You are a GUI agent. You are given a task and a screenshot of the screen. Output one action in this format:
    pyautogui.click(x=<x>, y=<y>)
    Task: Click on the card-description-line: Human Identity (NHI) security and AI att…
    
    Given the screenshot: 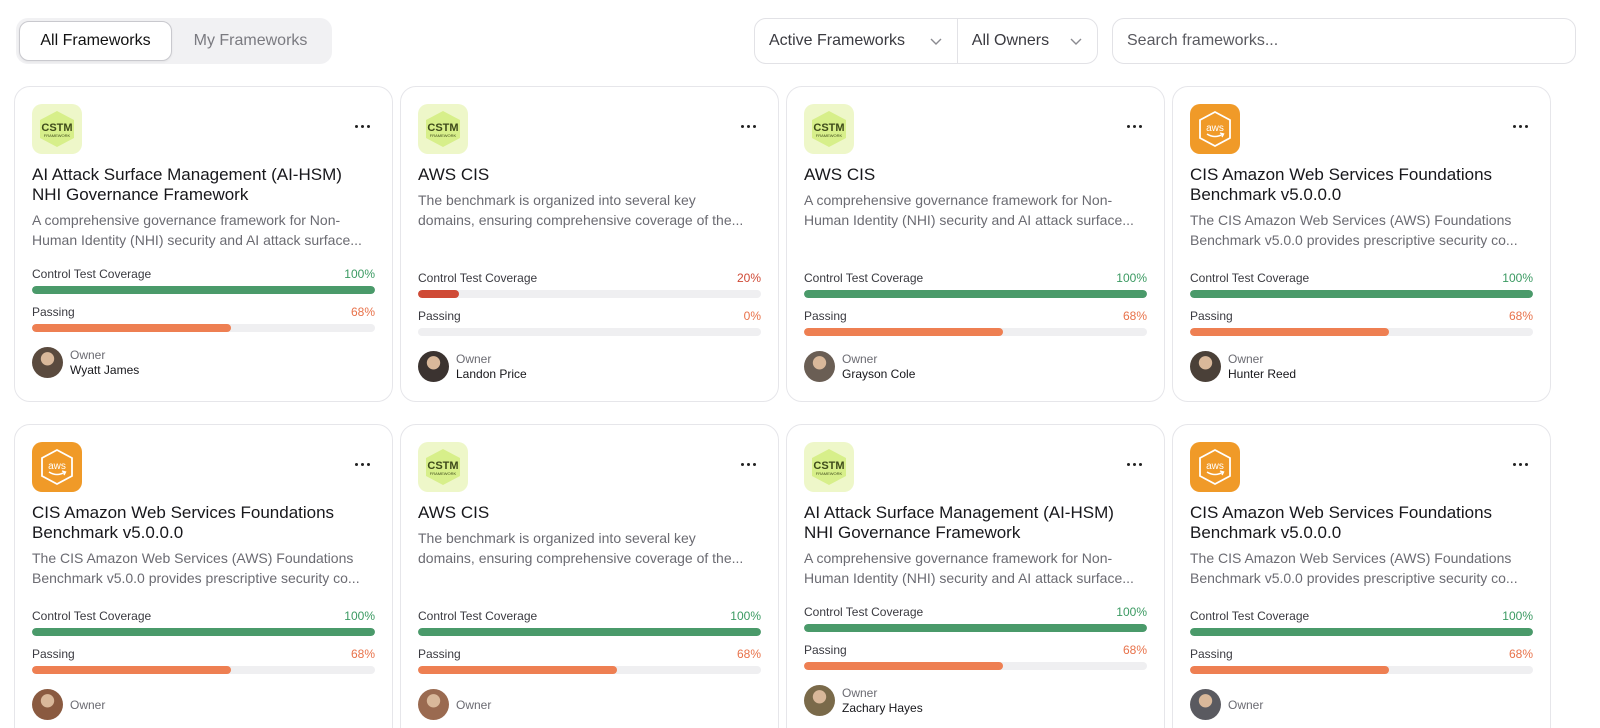 What is the action you would take?
    pyautogui.click(x=969, y=220)
    